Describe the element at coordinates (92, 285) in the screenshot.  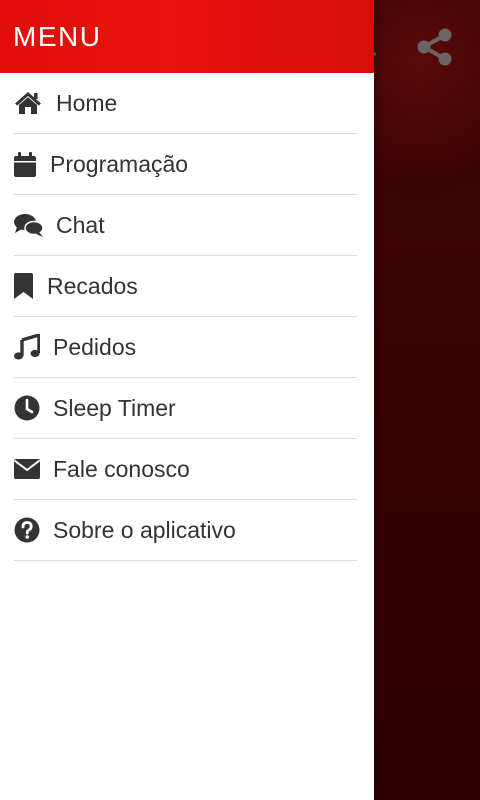
I see `menu-item-label: Recados` at that location.